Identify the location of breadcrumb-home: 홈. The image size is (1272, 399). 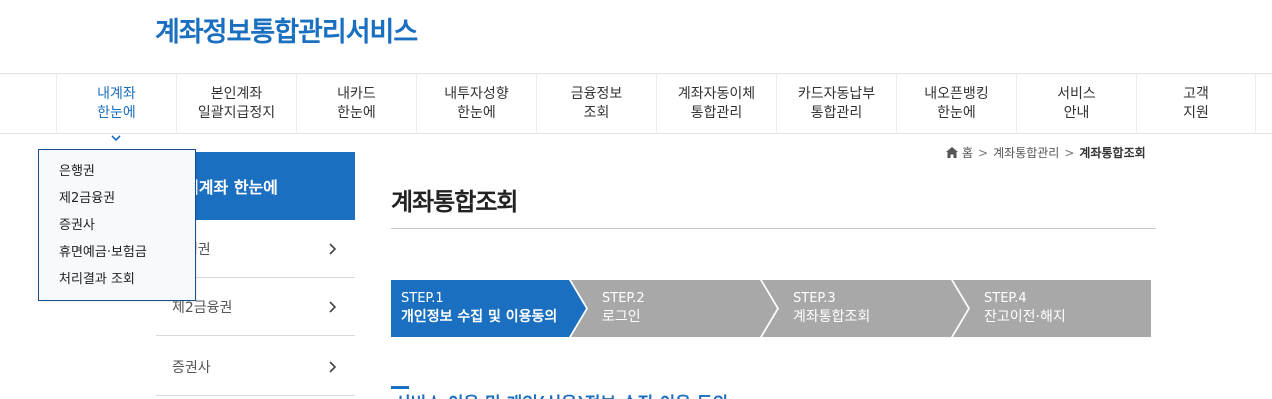
(967, 152).